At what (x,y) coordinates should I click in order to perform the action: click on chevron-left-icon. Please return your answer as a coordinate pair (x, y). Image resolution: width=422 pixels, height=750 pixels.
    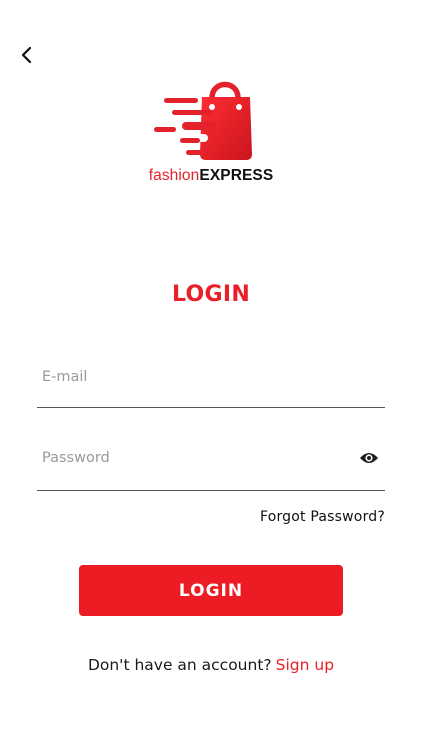
    Looking at the image, I should click on (26, 55).